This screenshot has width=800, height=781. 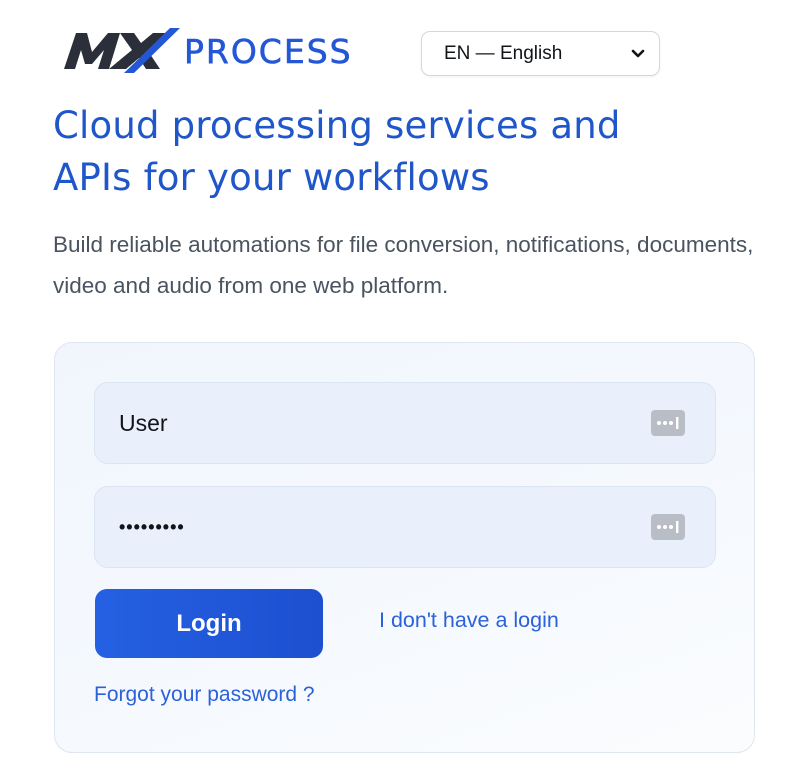 I want to click on password-field: •••••••••, so click(x=405, y=527).